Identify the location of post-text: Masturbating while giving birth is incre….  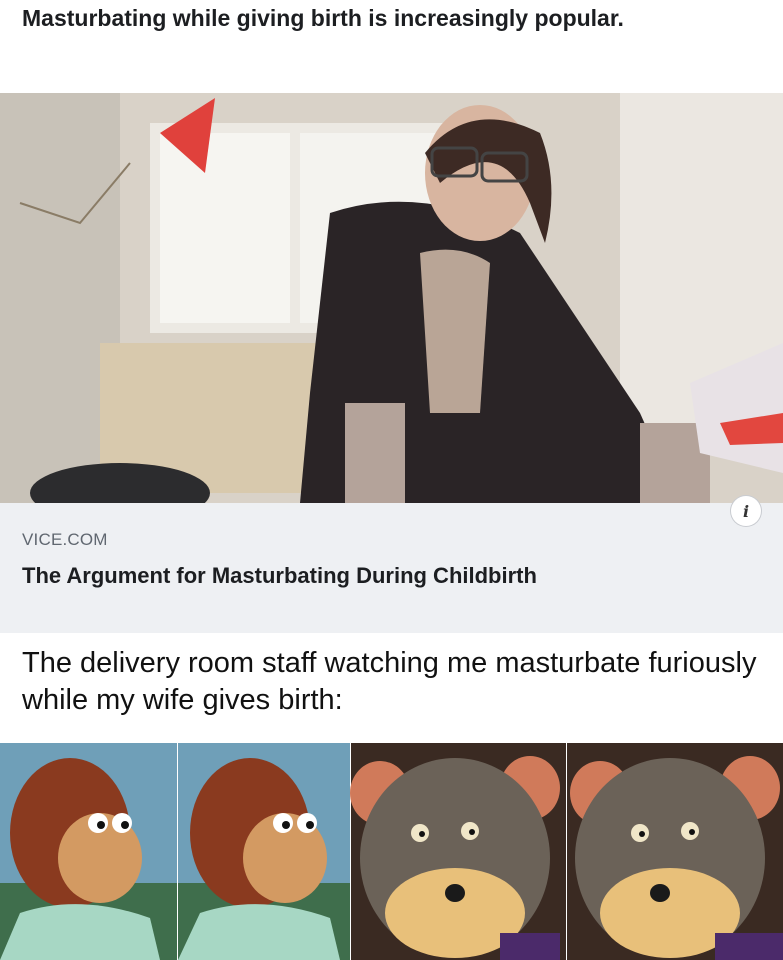
(323, 18).